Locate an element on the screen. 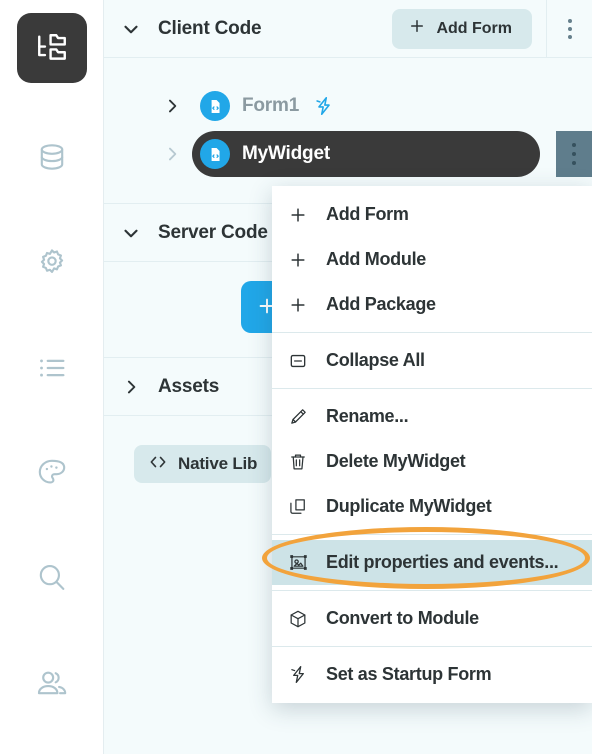 Image resolution: width=592 pixels, height=754 pixels. menu-item-convert-to-module: Convert to Module is located at coordinates (432, 618).